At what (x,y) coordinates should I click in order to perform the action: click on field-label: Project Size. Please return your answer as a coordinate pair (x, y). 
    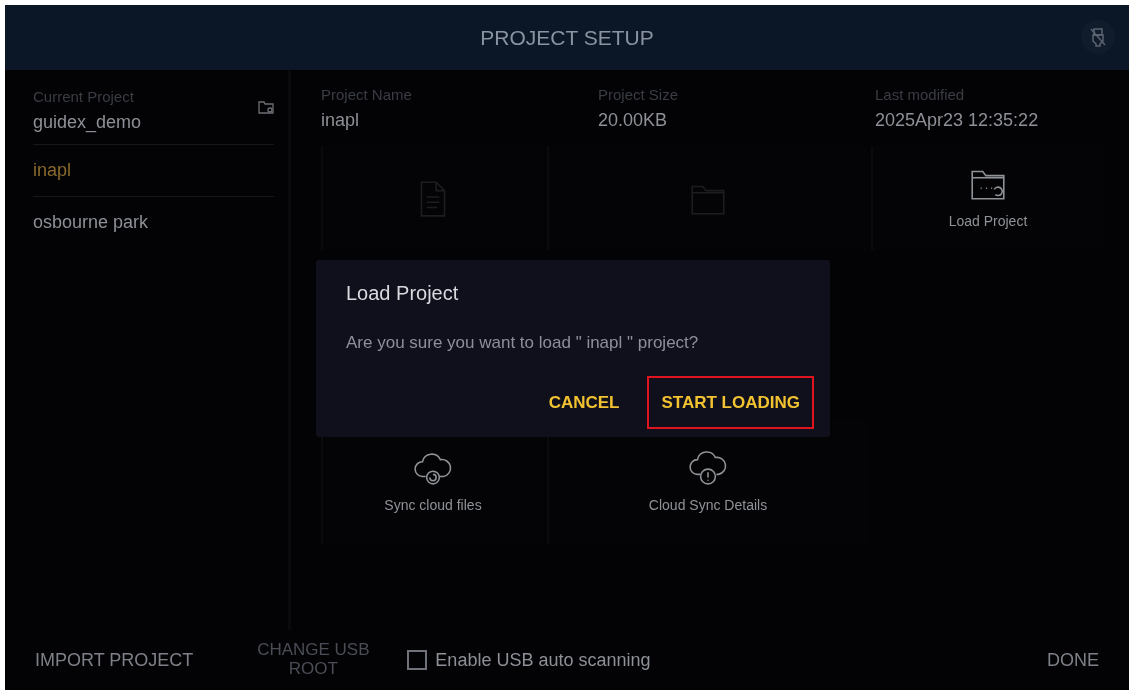
    Looking at the image, I should click on (639, 95).